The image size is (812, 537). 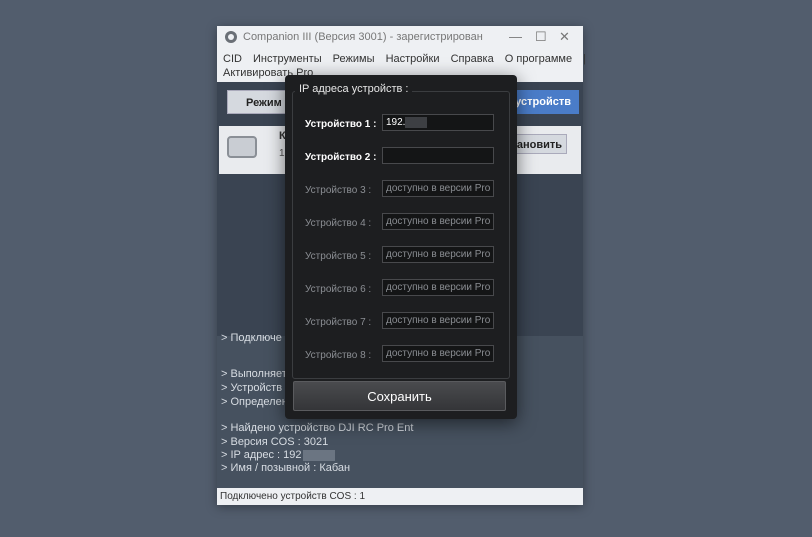 What do you see at coordinates (400, 496) in the screenshot?
I see `status-bar: Подключено устройств COS : 1` at bounding box center [400, 496].